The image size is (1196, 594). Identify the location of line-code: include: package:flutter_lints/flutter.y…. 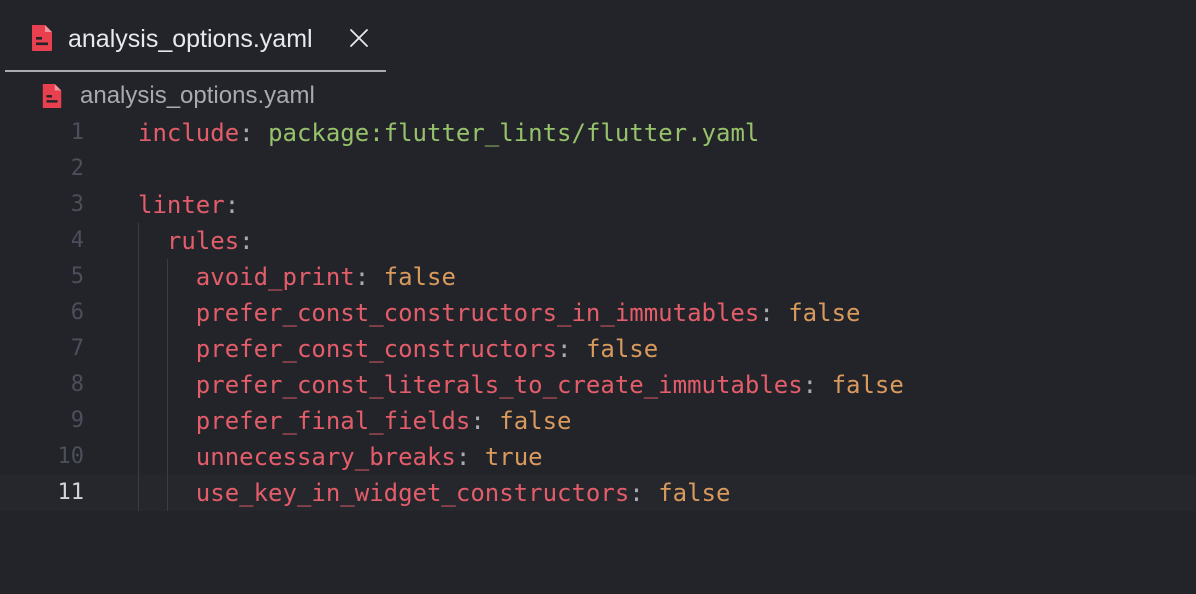
(448, 133).